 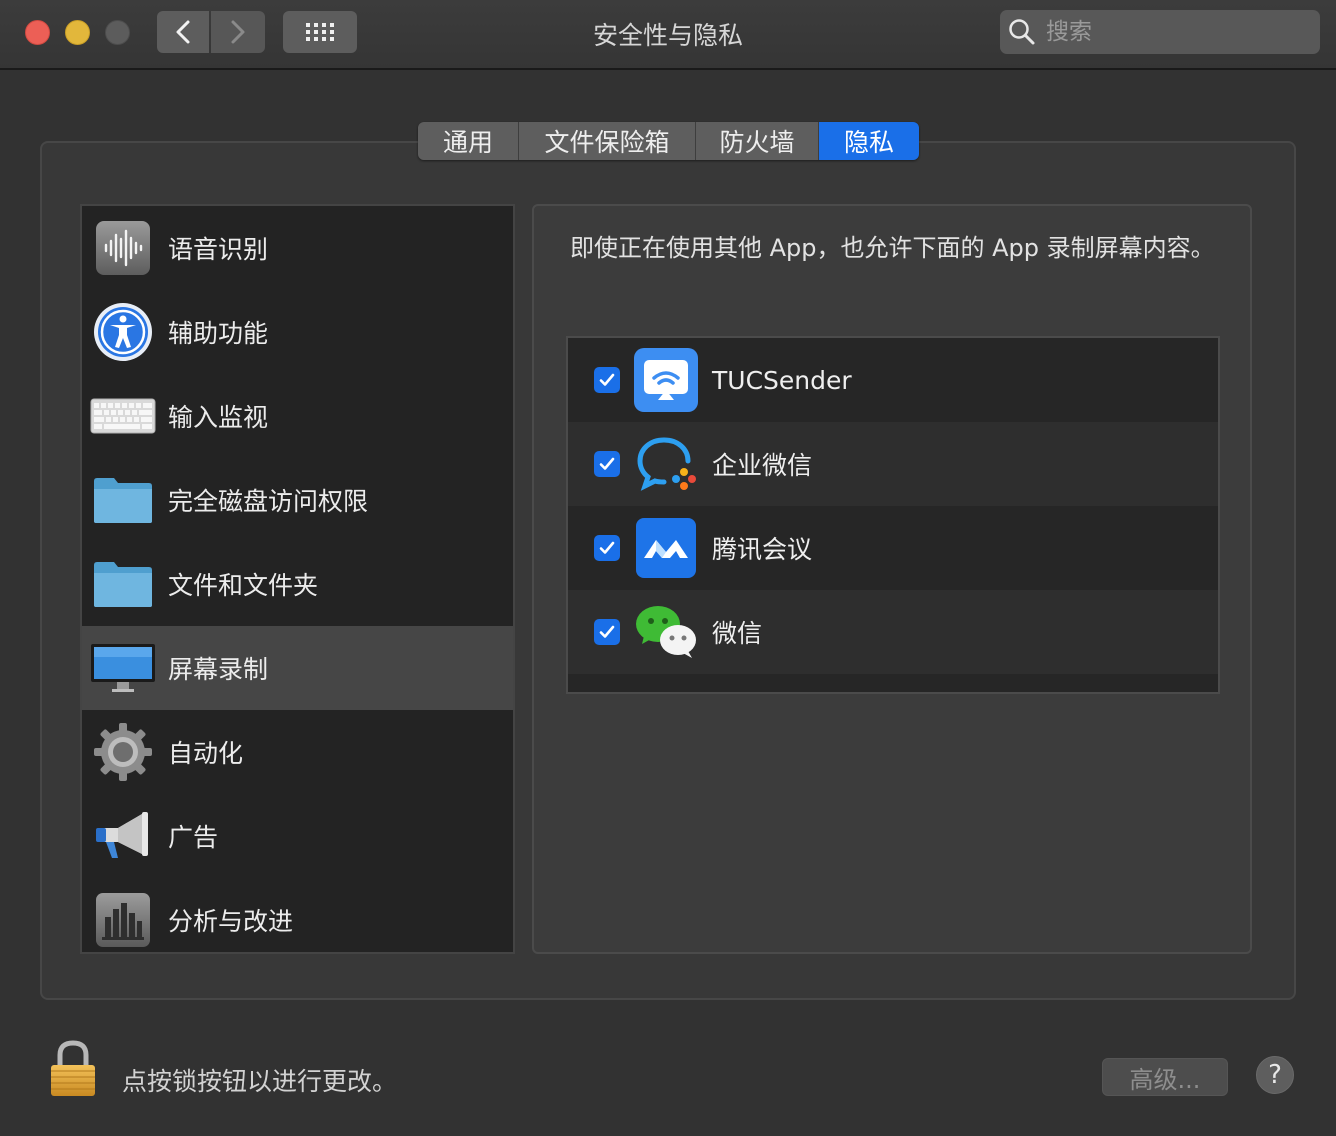 I want to click on help-button: ?, so click(x=1275, y=1075).